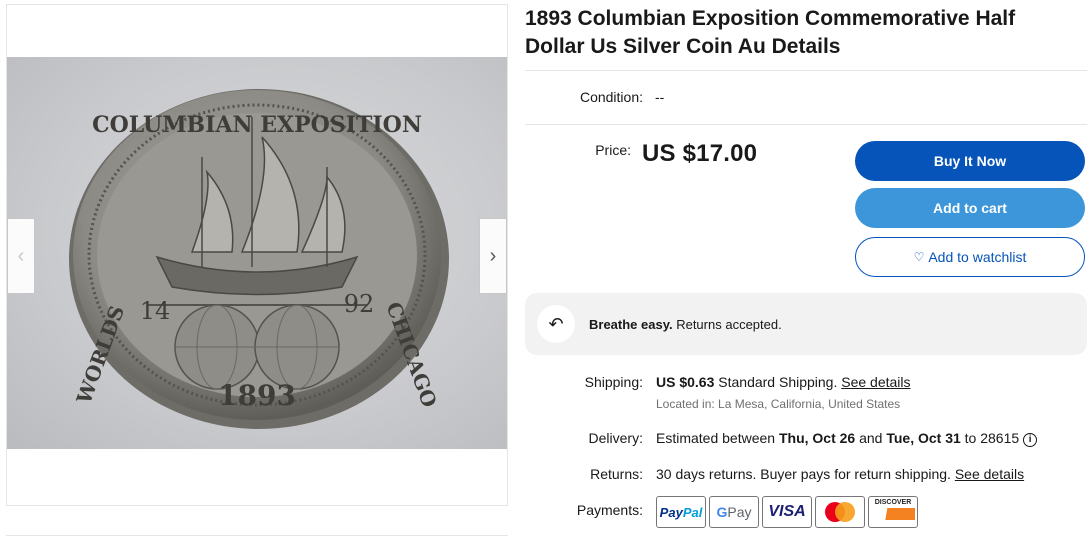 The width and height of the screenshot is (1092, 539). I want to click on buy-it-now-button: Buy It Now, so click(970, 161).